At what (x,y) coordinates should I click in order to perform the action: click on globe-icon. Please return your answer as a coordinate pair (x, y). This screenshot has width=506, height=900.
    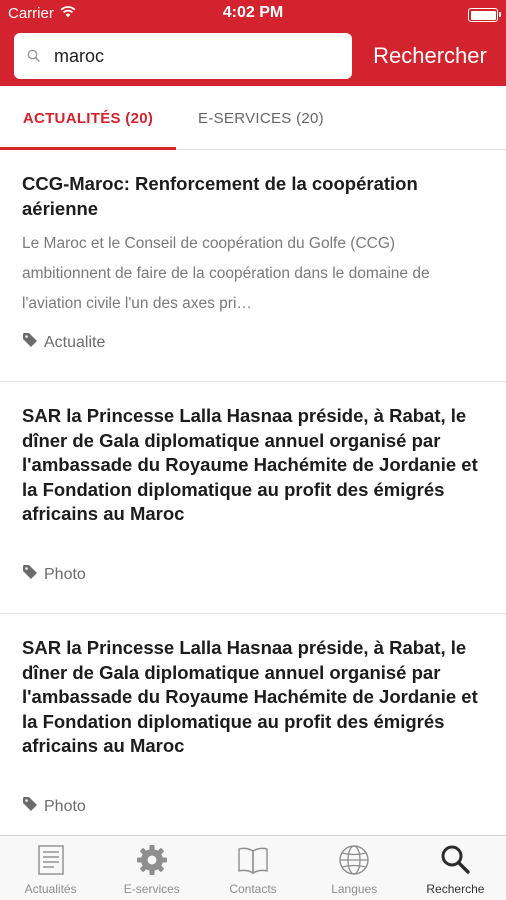
    Looking at the image, I should click on (354, 860).